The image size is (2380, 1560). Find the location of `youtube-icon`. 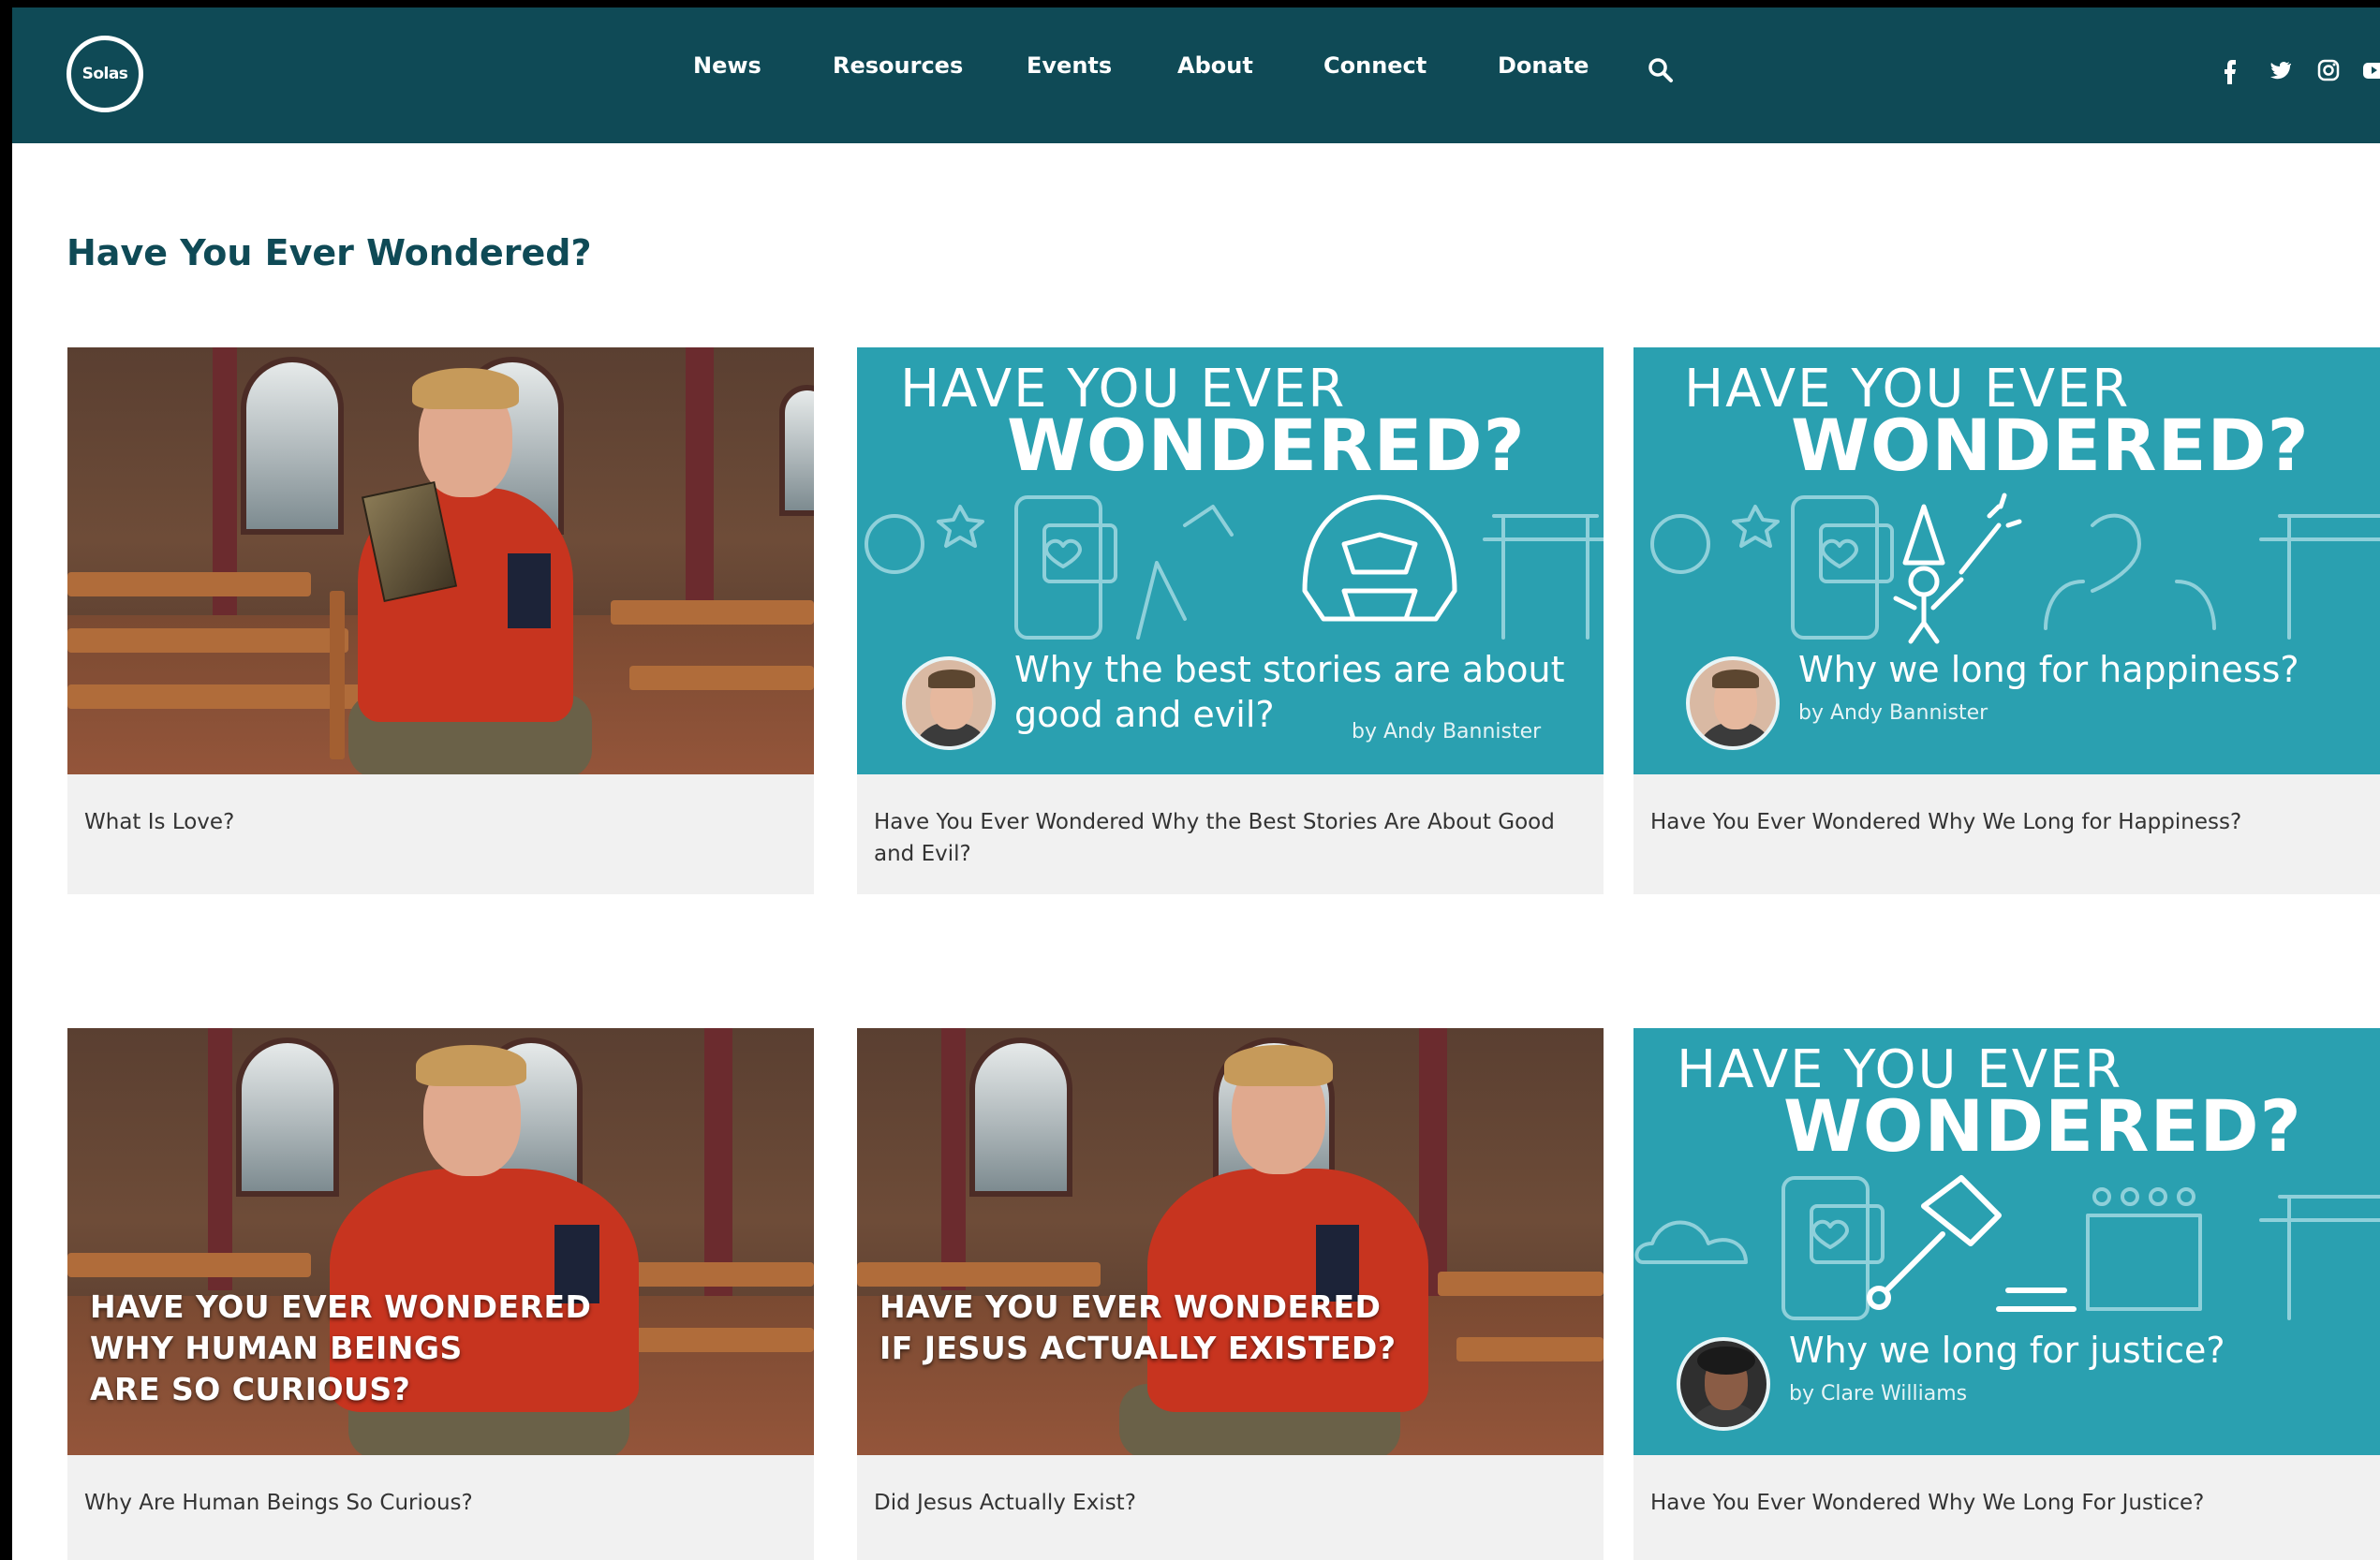

youtube-icon is located at coordinates (2372, 70).